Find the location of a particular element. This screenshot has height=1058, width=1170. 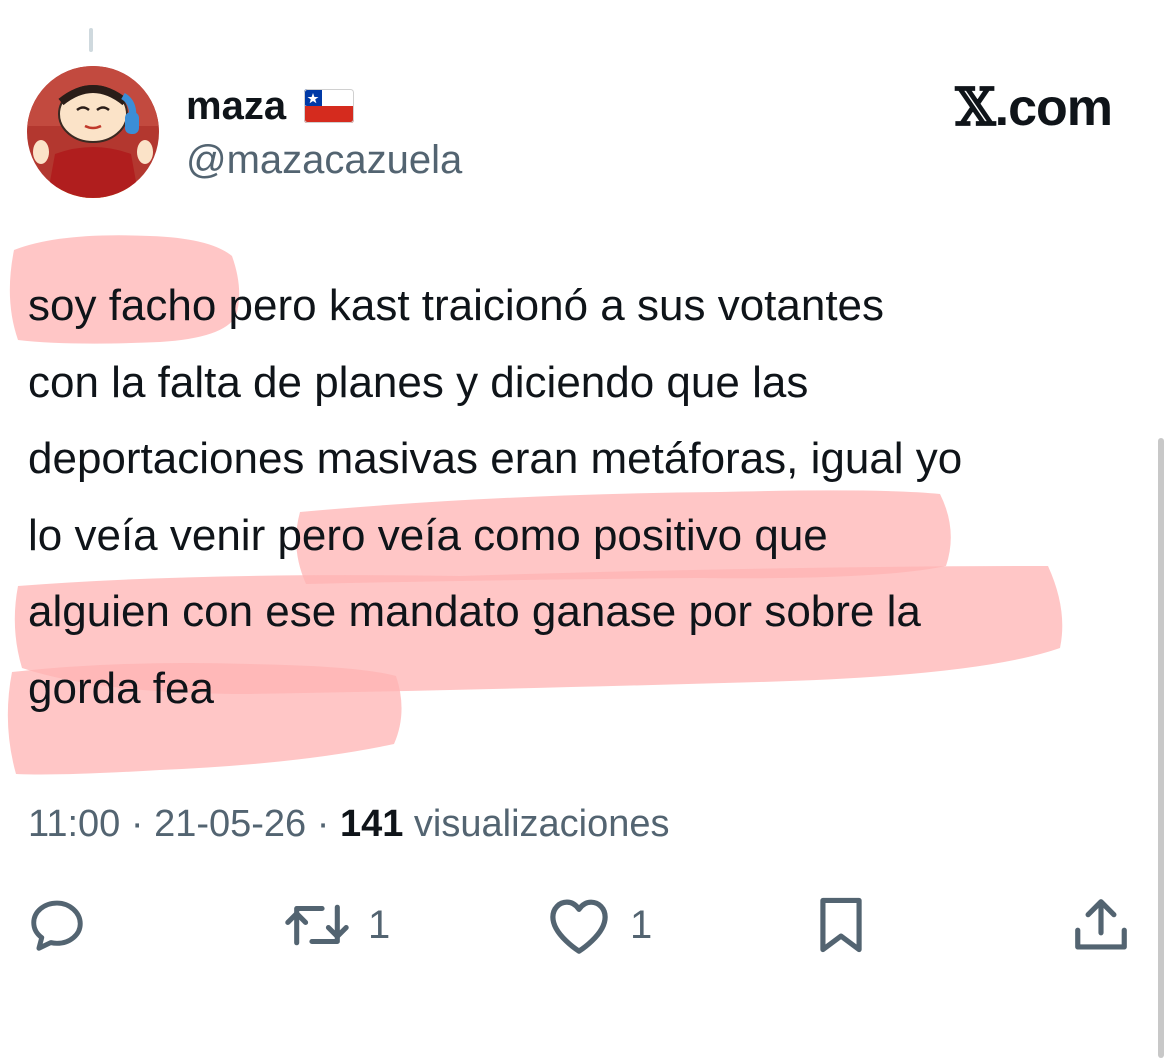

x-com-logo: 𝕏.com is located at coordinates (1034, 107).